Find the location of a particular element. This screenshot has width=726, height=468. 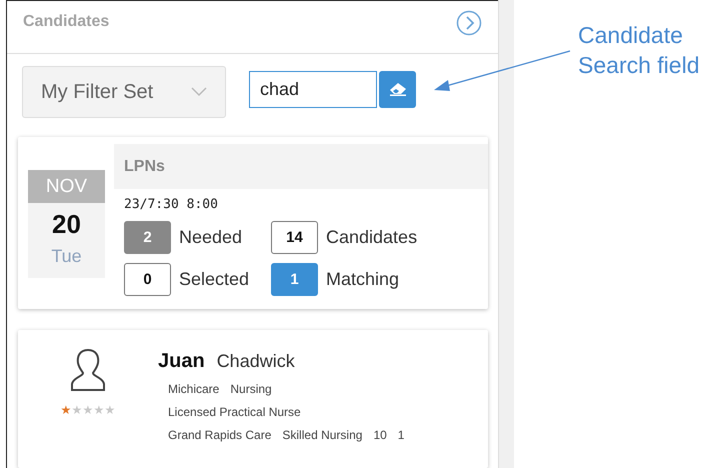

first-name: Juan is located at coordinates (181, 361).